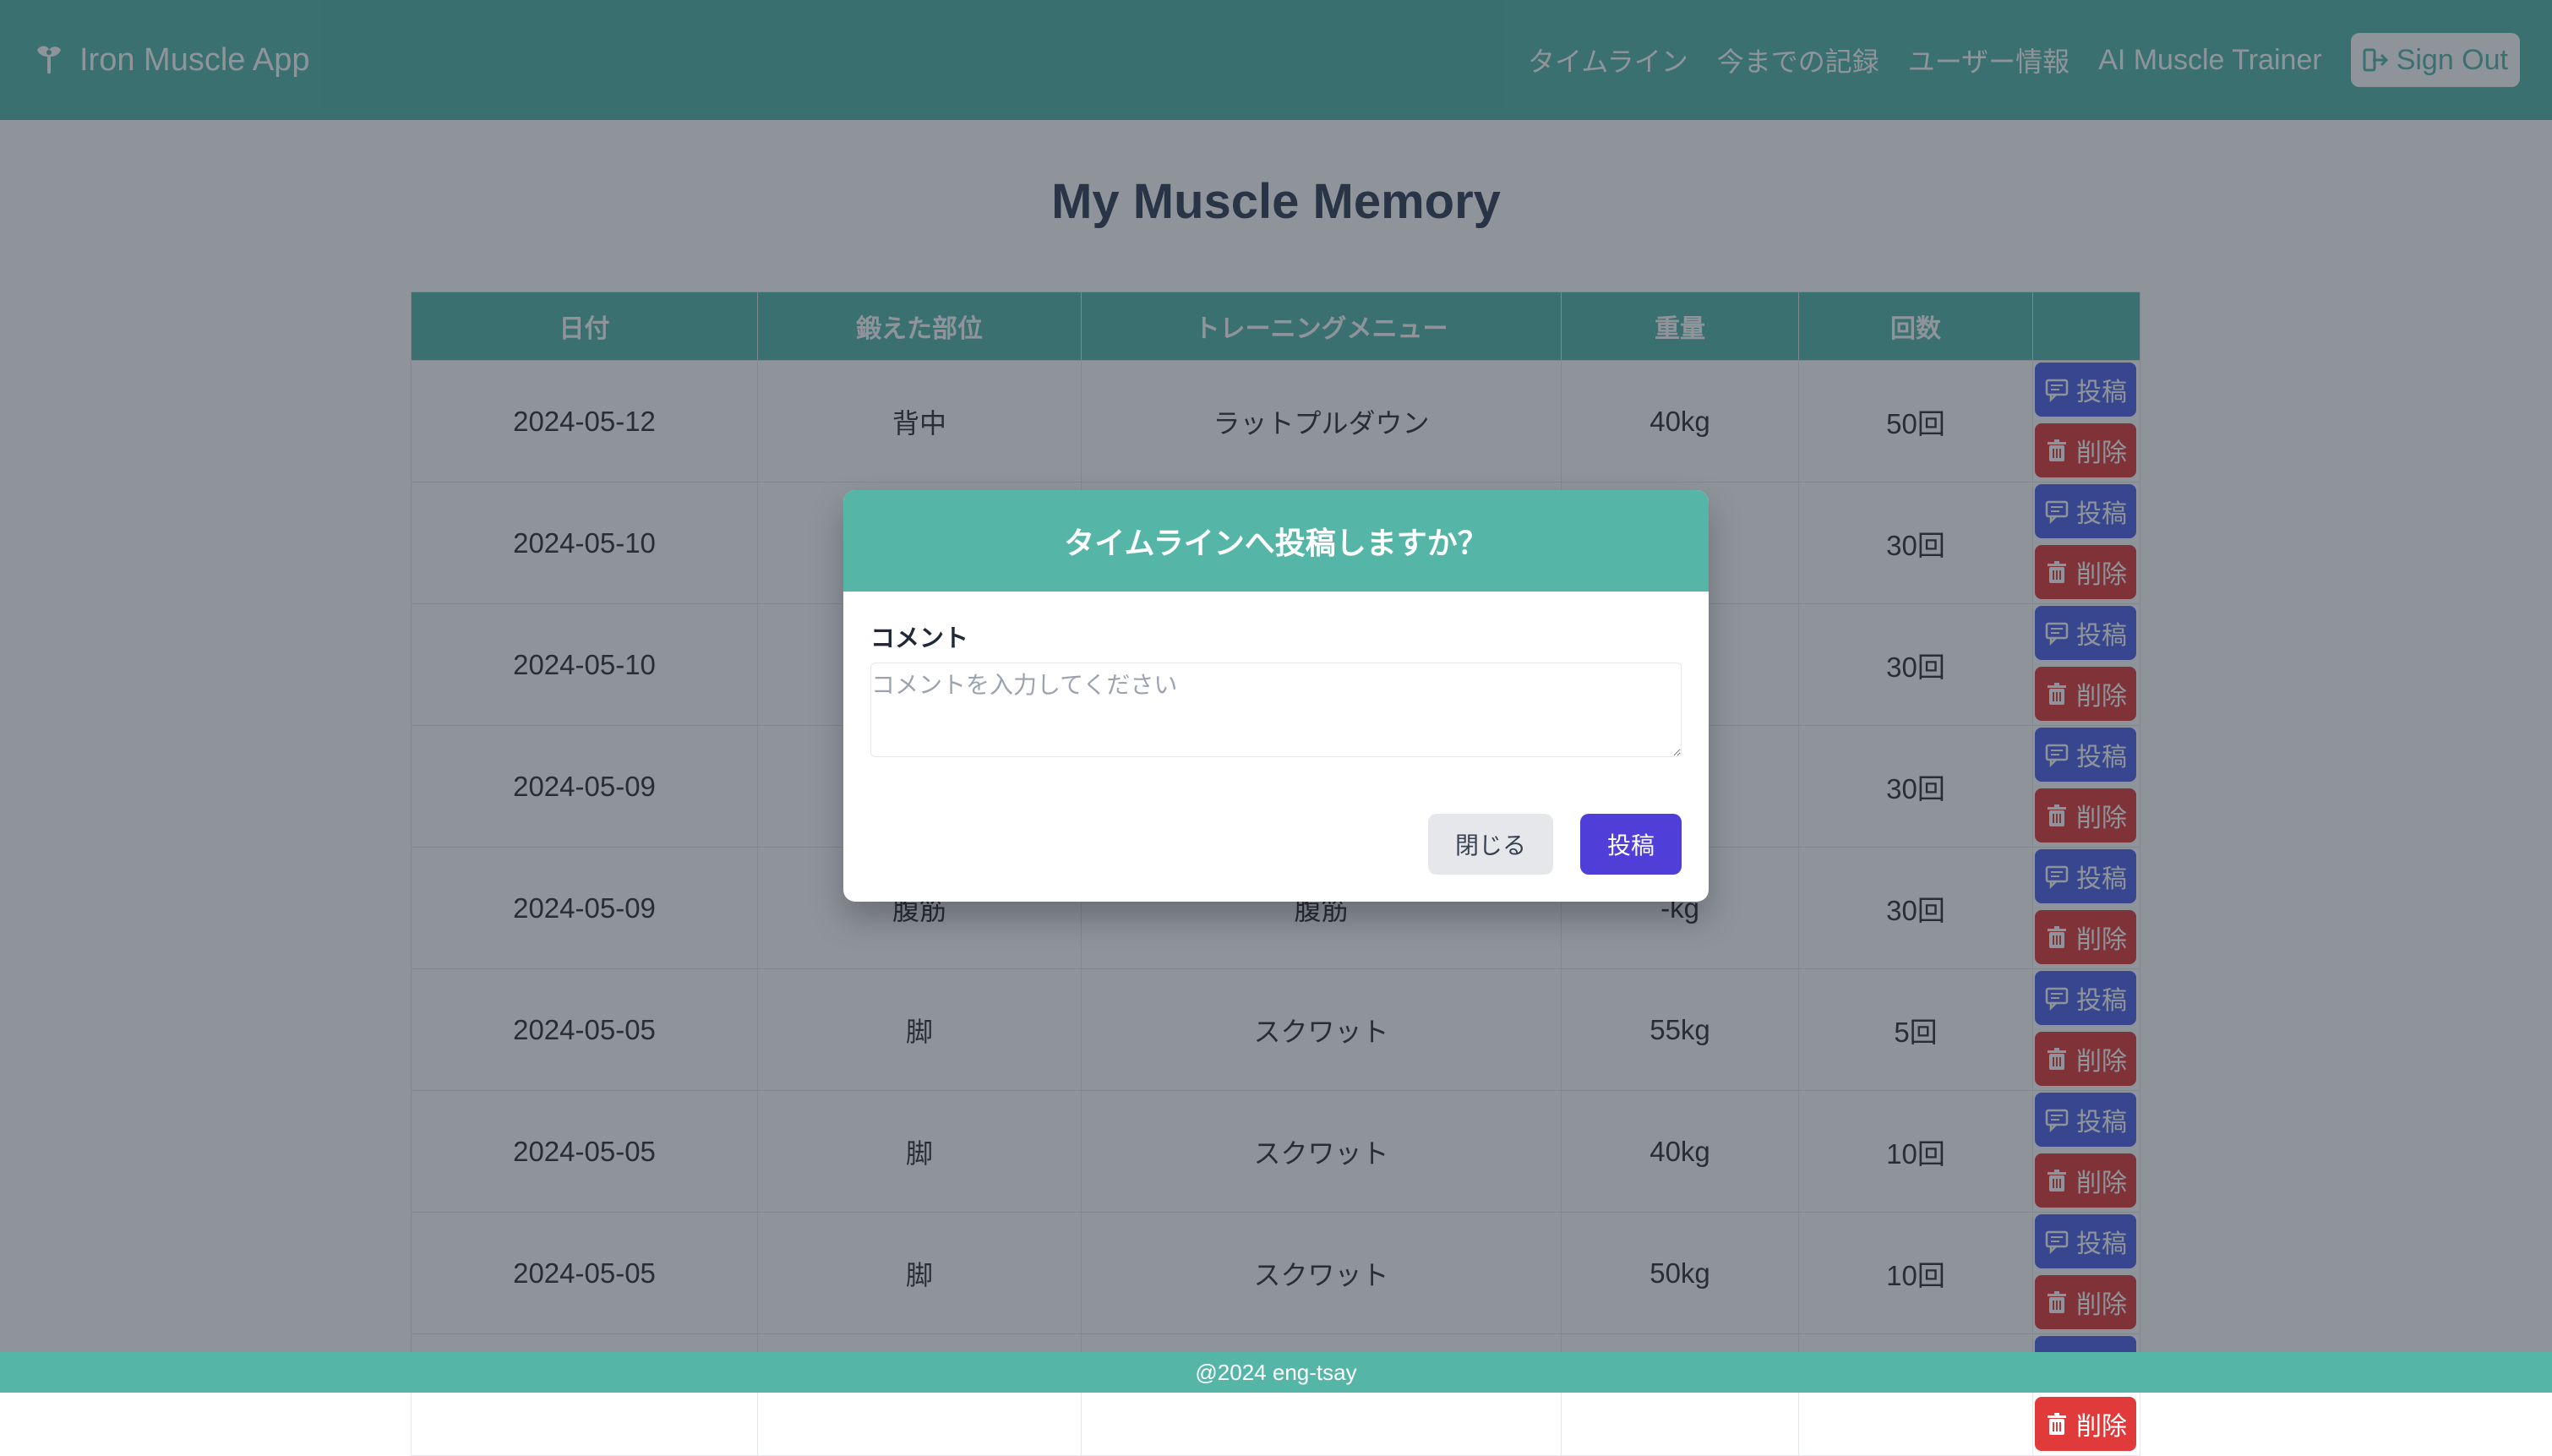 This screenshot has height=1456, width=2552. Describe the element at coordinates (919, 638) in the screenshot. I see `comment-label: コメント` at that location.